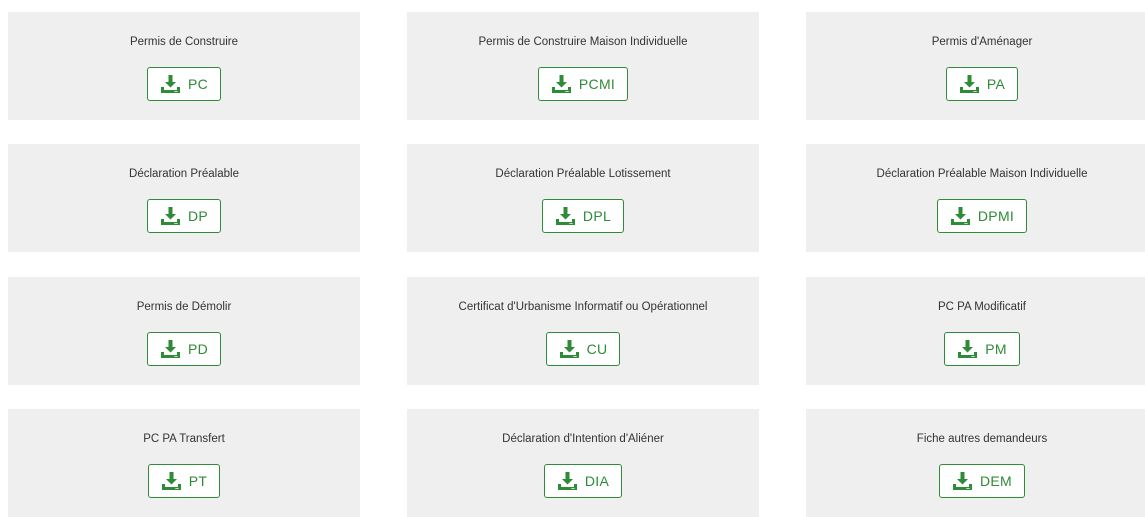  Describe the element at coordinates (982, 307) in the screenshot. I see `form-title: PC PA Modificatif` at that location.